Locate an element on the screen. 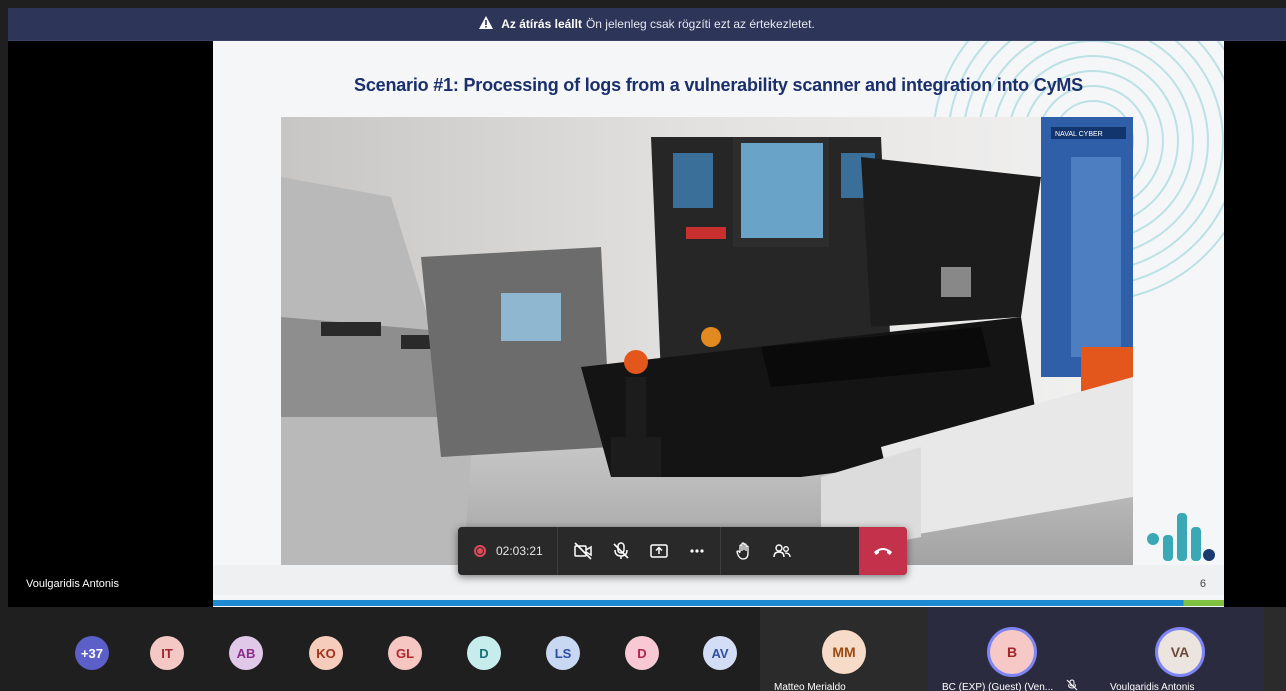 This screenshot has width=1286, height=691. recording-indicator: 02:03:21 is located at coordinates (508, 551).